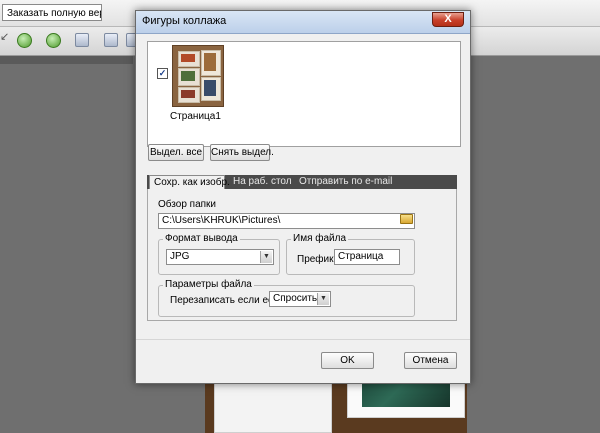 The image size is (600, 433). Describe the element at coordinates (111, 40) in the screenshot. I see `undo-icon` at that location.